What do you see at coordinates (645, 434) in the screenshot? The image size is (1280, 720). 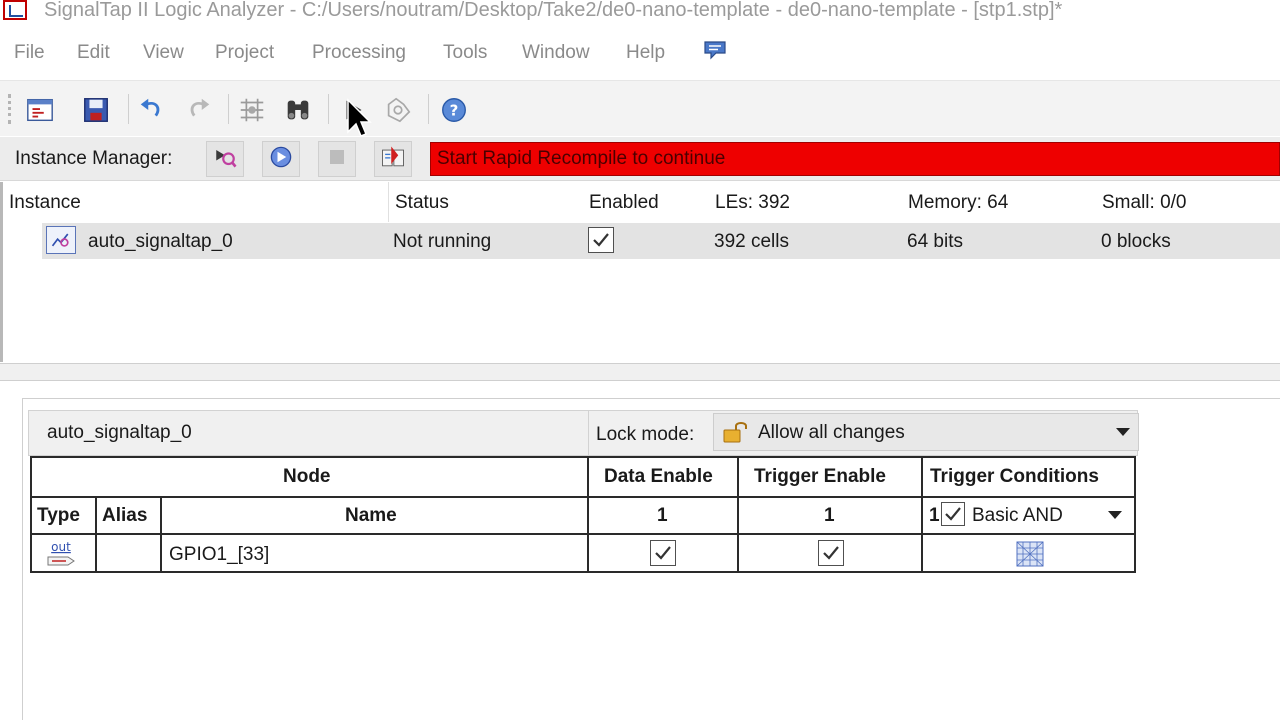 I see `lock-mode-label: Lock mode:` at bounding box center [645, 434].